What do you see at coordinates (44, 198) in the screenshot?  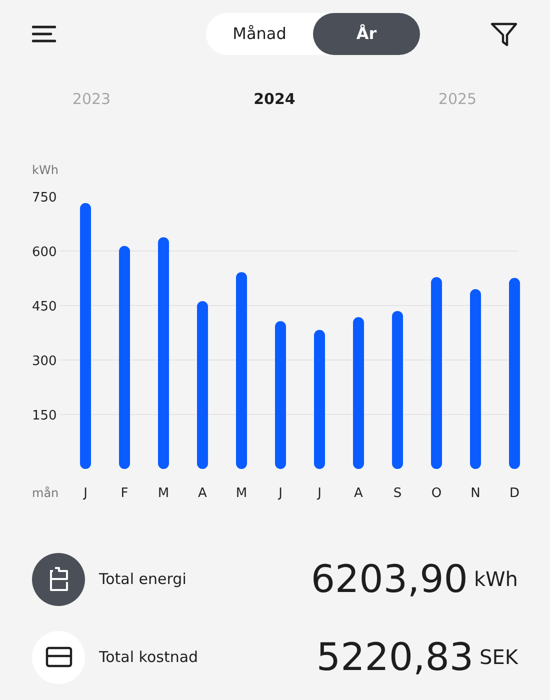 I see `y-tick-label: 750` at bounding box center [44, 198].